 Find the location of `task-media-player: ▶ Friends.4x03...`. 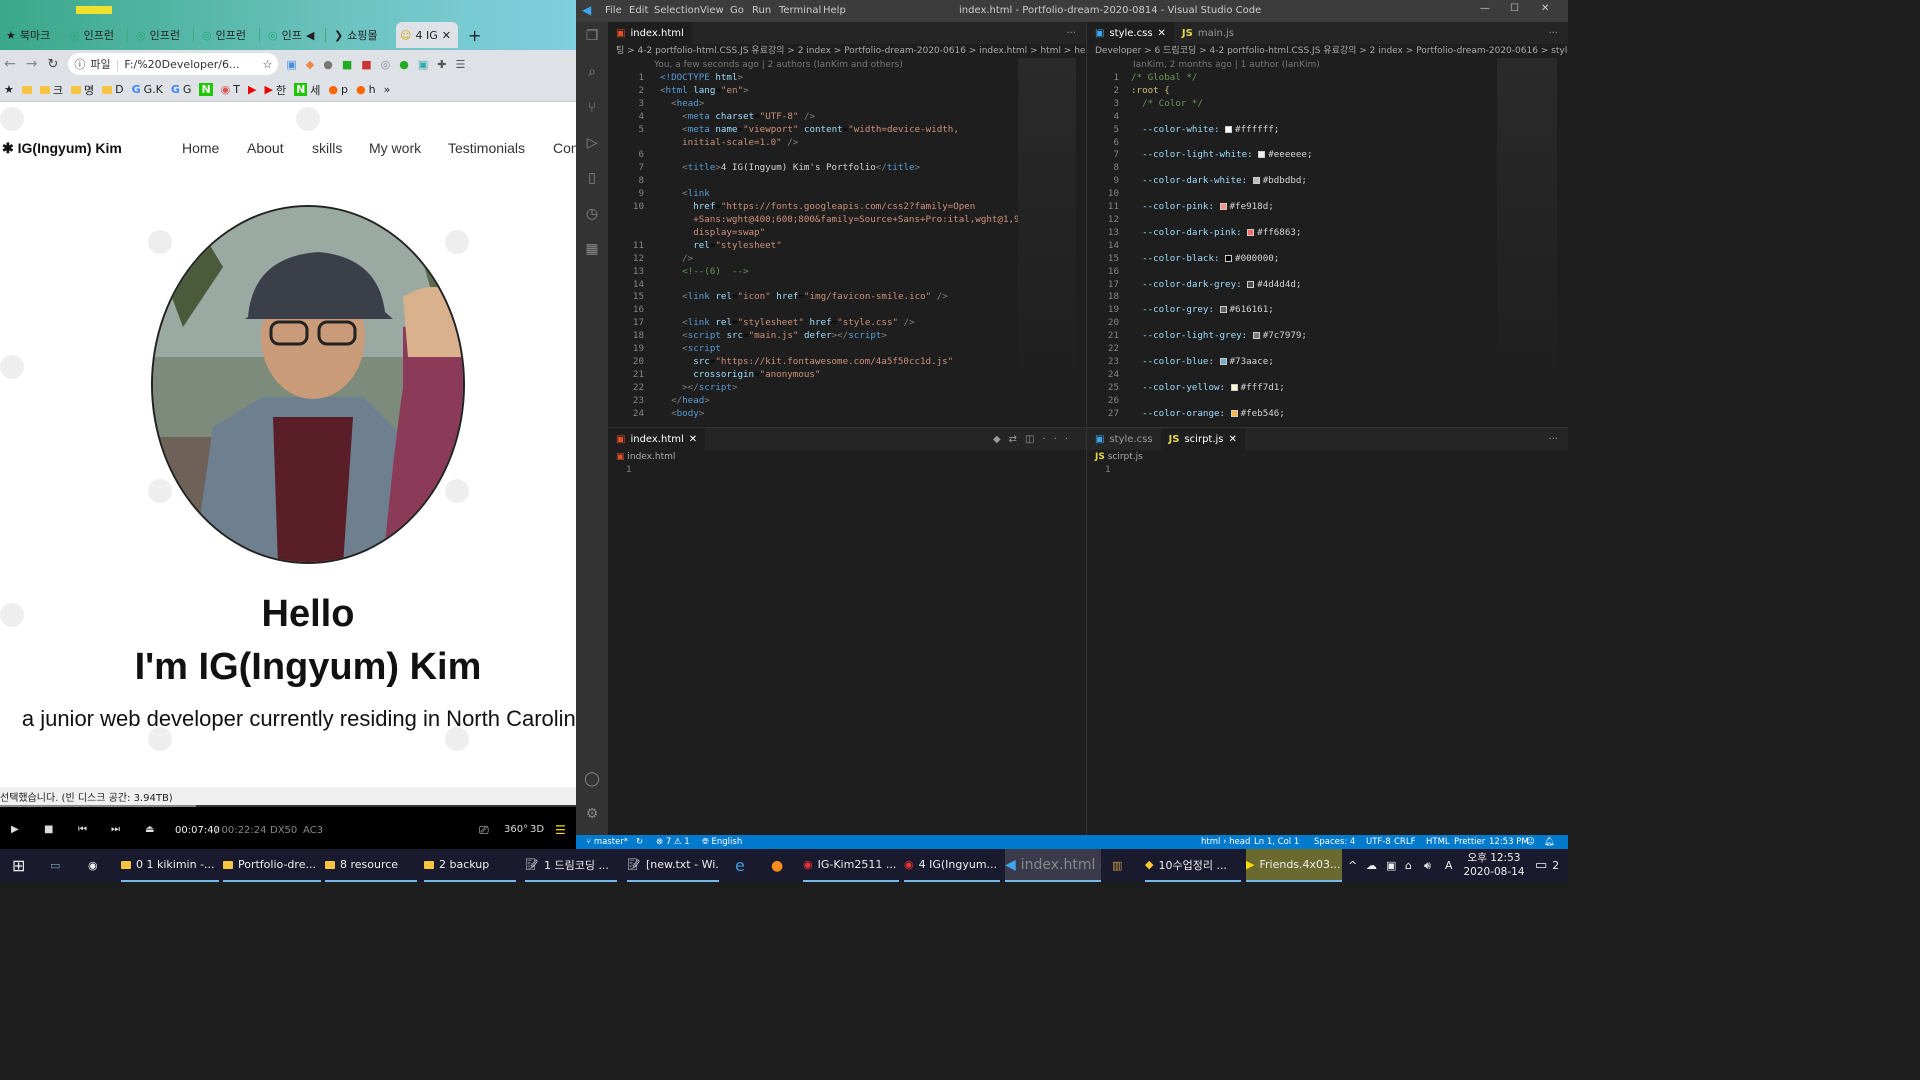

task-media-player: ▶ Friends.4x03... is located at coordinates (1294, 865).